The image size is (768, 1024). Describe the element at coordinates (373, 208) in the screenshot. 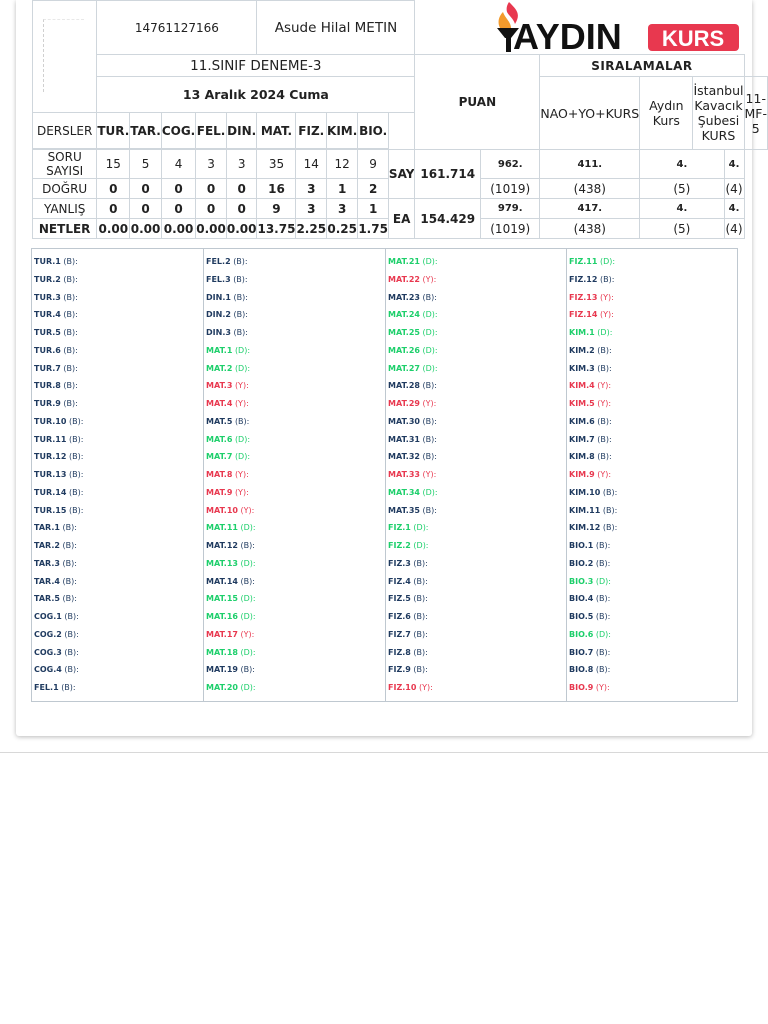

I see `yanlis-cell: 1` at that location.